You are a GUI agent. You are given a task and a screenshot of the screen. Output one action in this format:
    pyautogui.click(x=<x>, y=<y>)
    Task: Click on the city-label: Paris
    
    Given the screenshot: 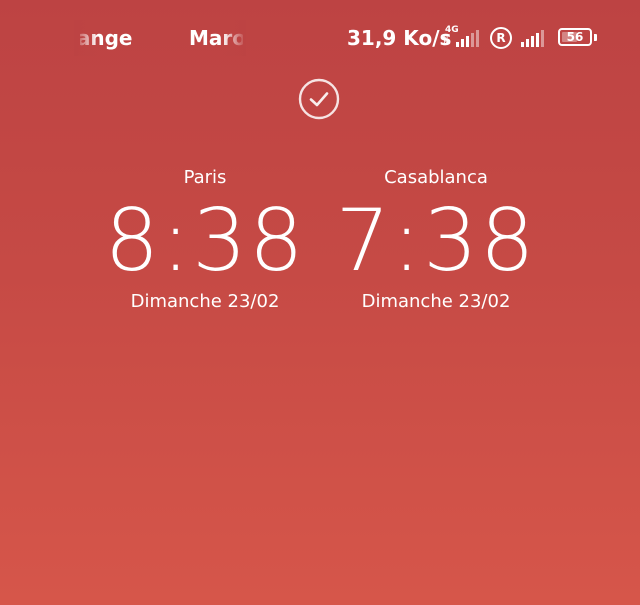 What is the action you would take?
    pyautogui.click(x=205, y=177)
    